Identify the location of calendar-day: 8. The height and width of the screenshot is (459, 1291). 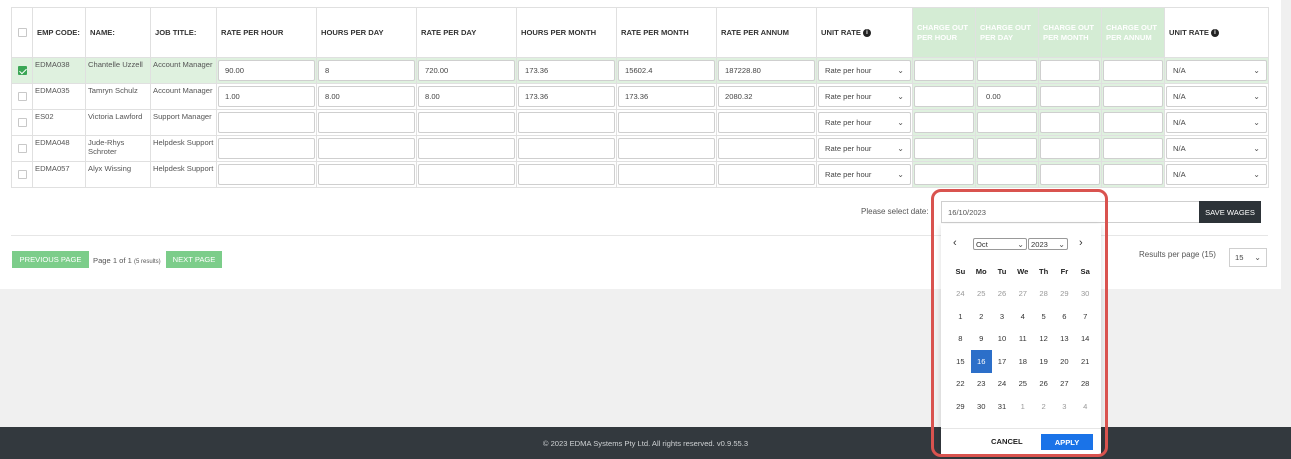
(960, 339).